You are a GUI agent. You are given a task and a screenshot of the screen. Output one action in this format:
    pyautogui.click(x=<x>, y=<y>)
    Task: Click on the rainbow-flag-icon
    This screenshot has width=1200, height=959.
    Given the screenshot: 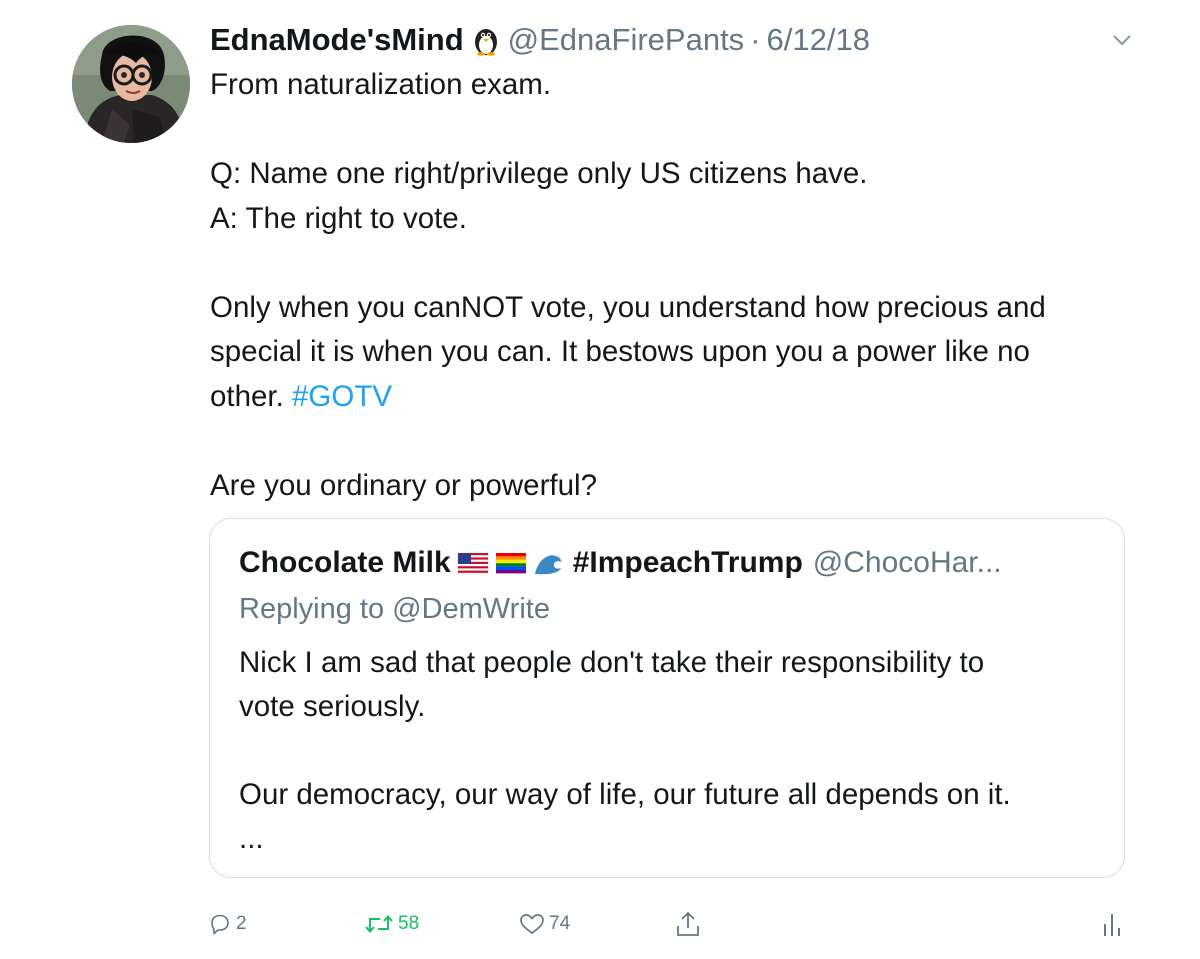 What is the action you would take?
    pyautogui.click(x=511, y=563)
    